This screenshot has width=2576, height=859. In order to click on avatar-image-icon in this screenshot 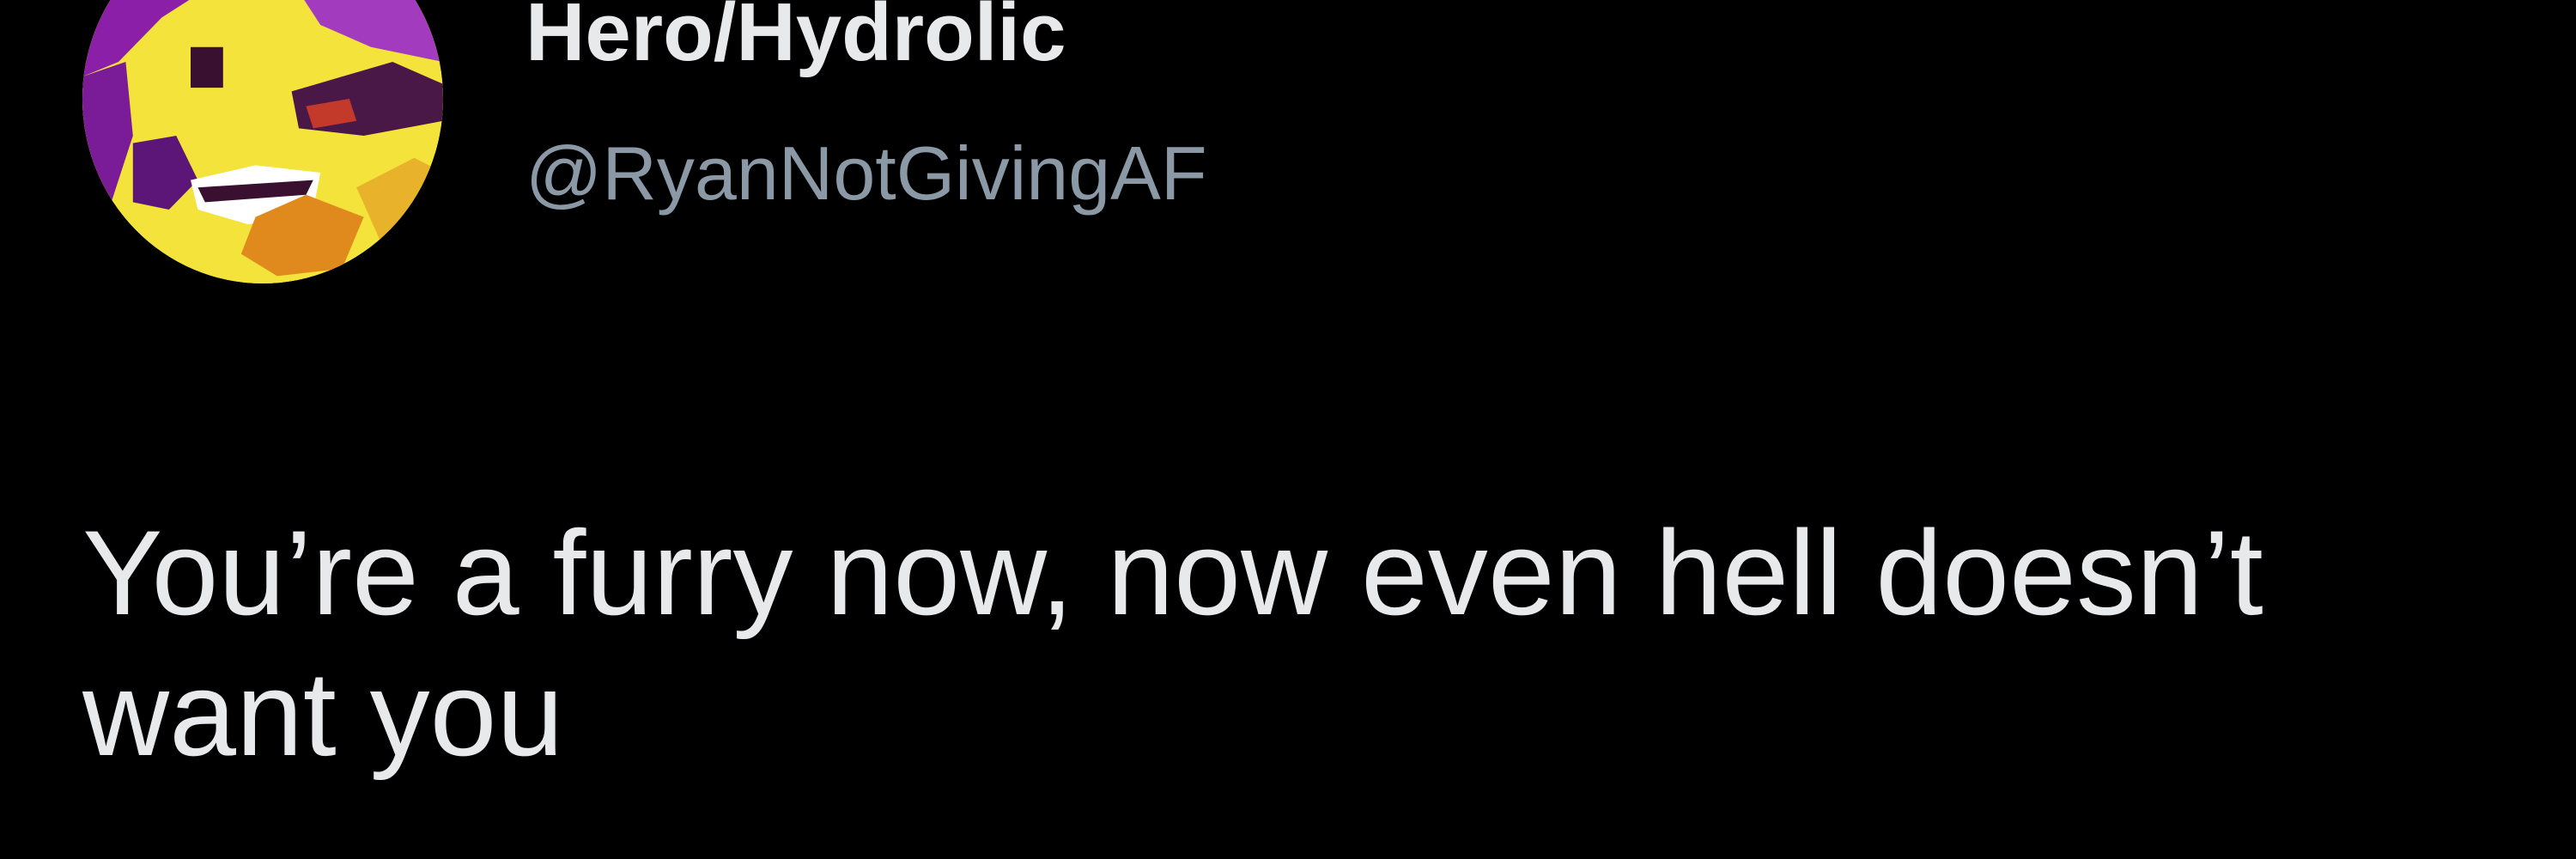, I will do `click(262, 142)`.